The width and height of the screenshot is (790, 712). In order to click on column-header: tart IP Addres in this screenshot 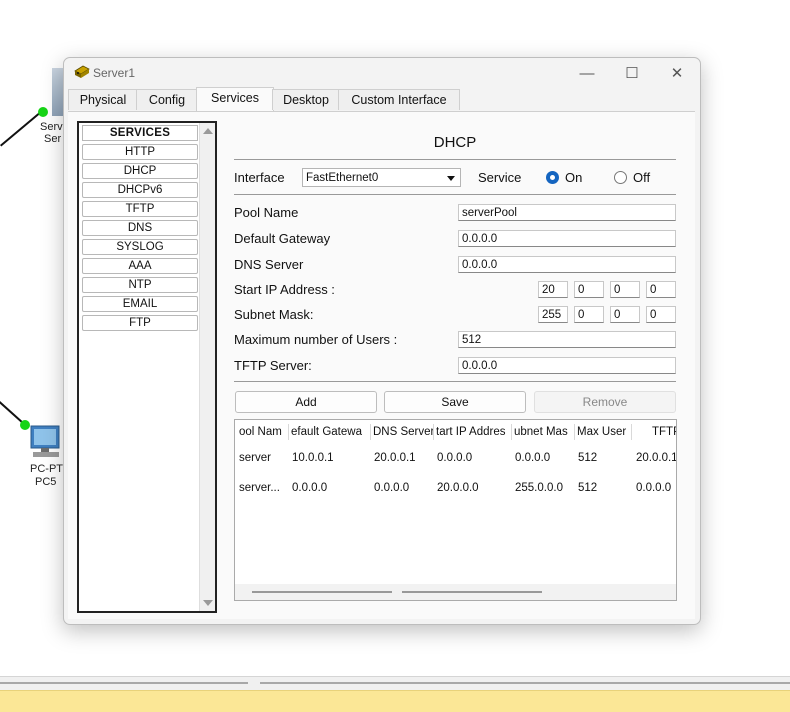, I will do `click(473, 432)`.